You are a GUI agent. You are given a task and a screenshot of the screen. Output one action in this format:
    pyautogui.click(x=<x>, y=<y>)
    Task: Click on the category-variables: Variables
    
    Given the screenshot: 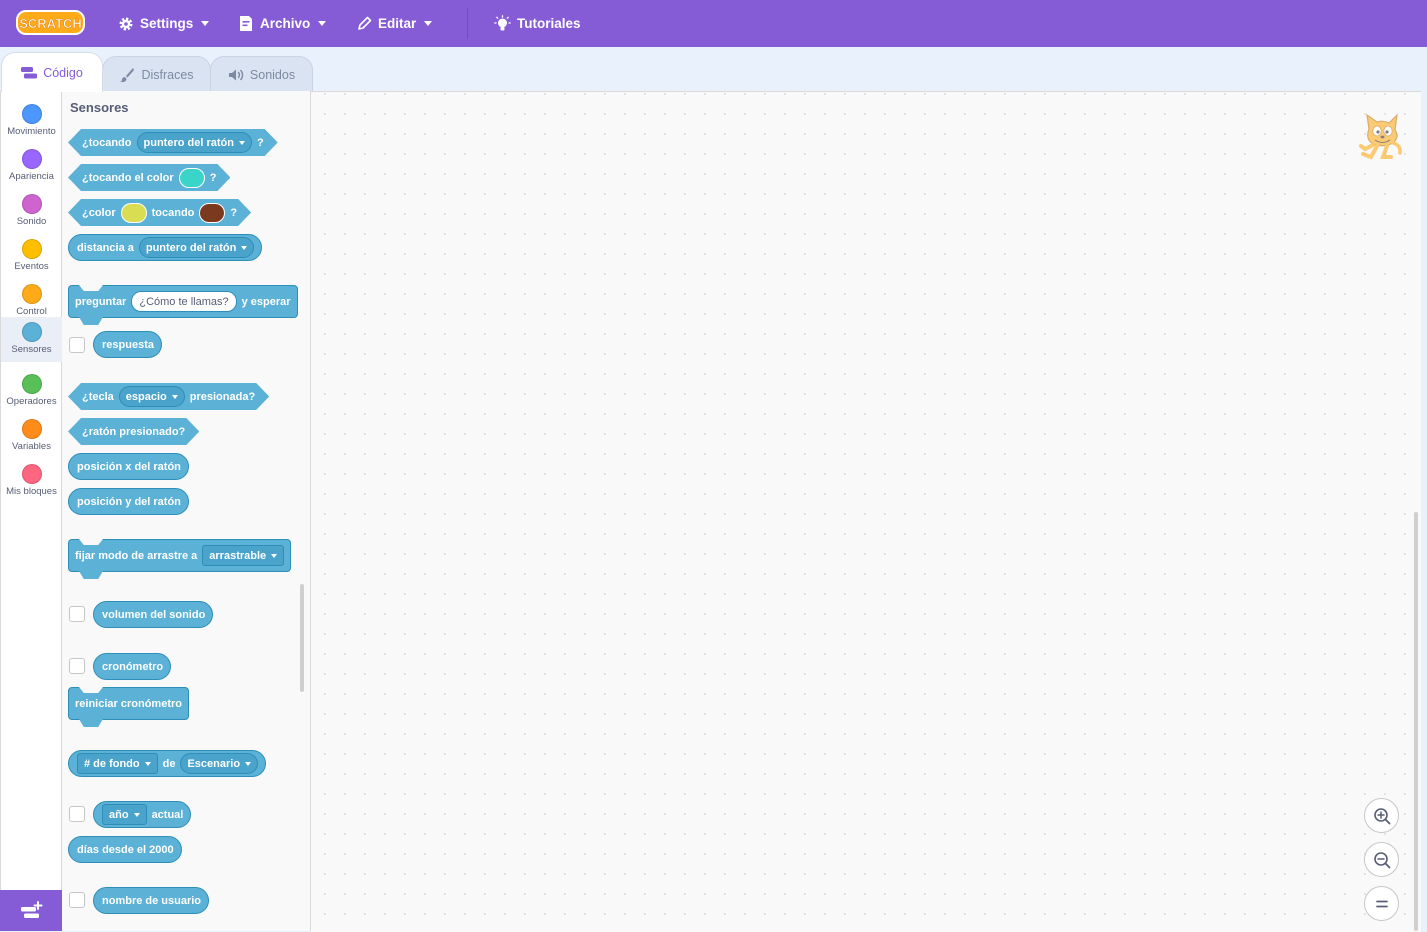 What is the action you would take?
    pyautogui.click(x=31, y=434)
    